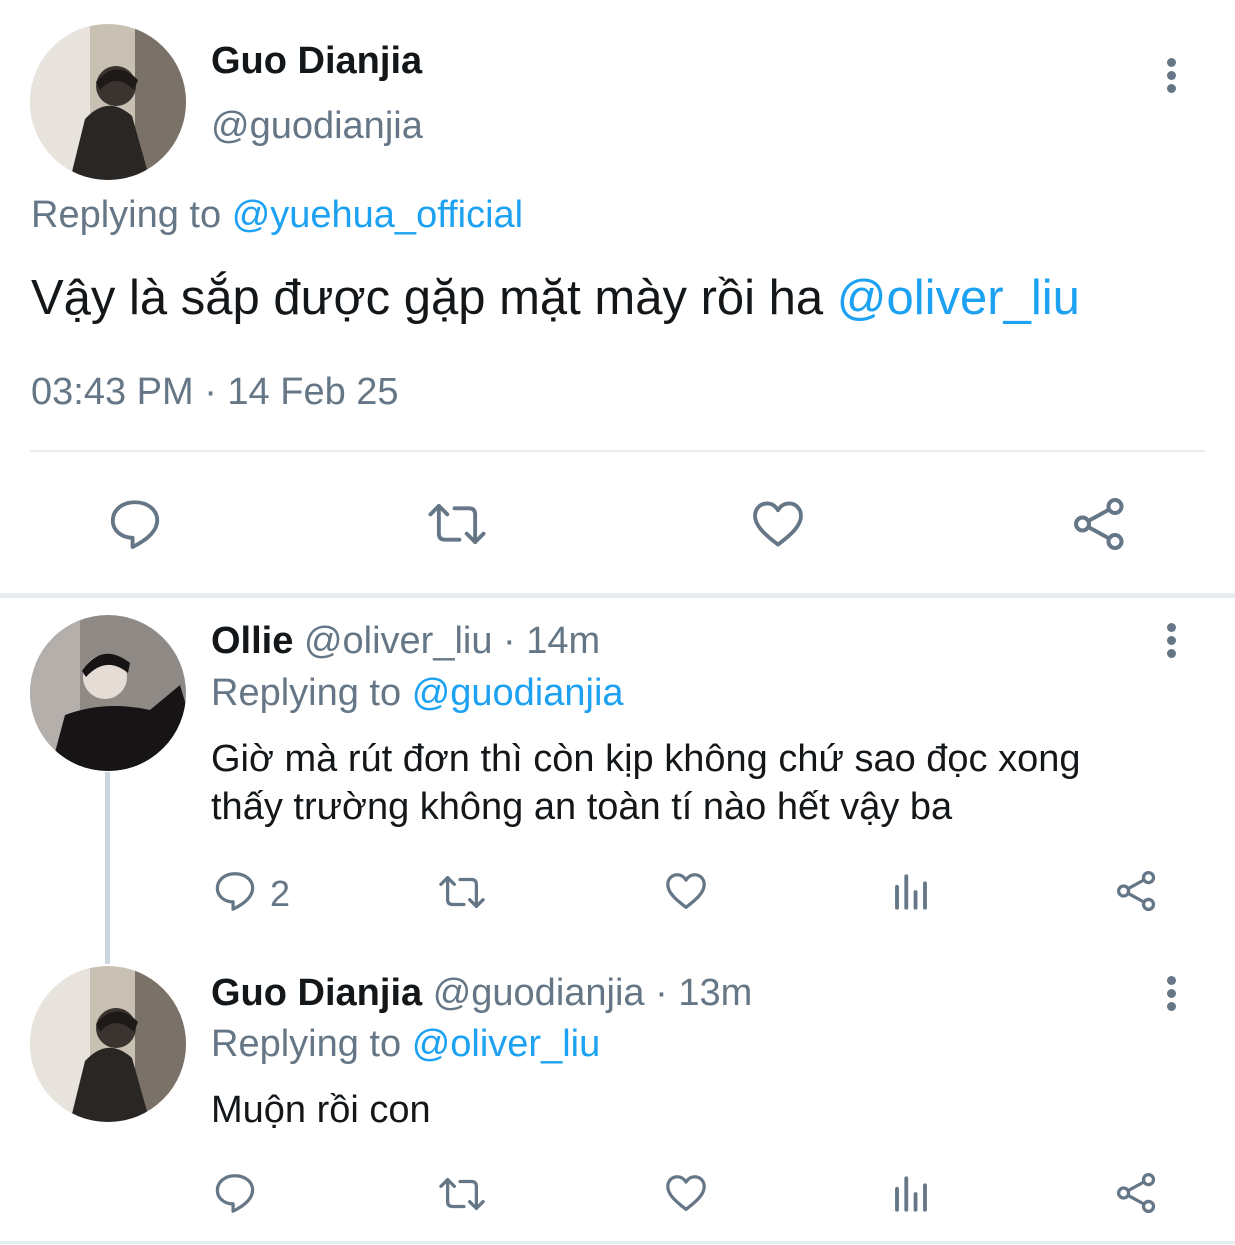 The image size is (1235, 1245). I want to click on tweet-mention: @oliver_liu, so click(958, 298).